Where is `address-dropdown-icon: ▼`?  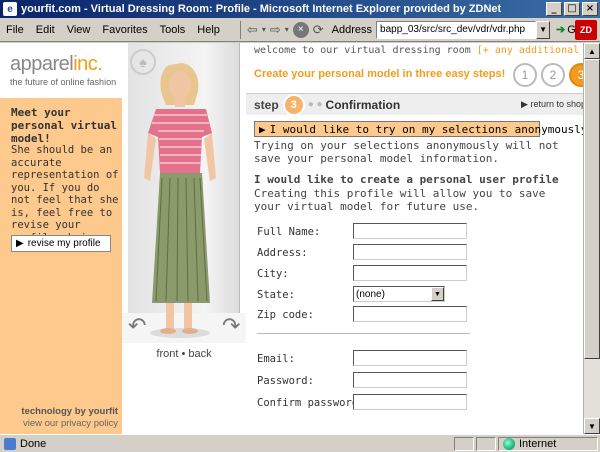 address-dropdown-icon: ▼ is located at coordinates (543, 29).